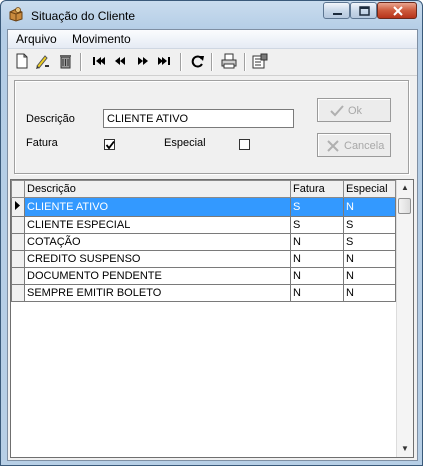 The height and width of the screenshot is (466, 423). I want to click on column-header-fatura: Fatura, so click(317, 189).